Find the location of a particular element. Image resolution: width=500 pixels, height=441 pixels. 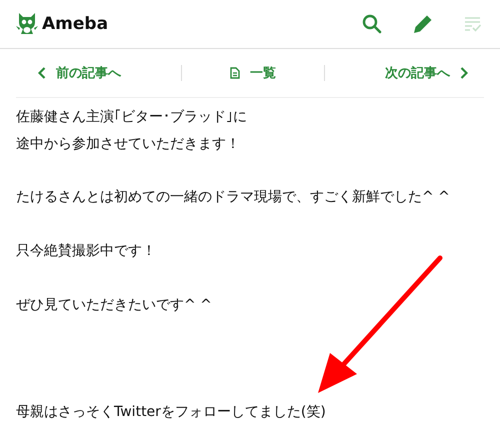

chevron-left-icon is located at coordinates (42, 73).